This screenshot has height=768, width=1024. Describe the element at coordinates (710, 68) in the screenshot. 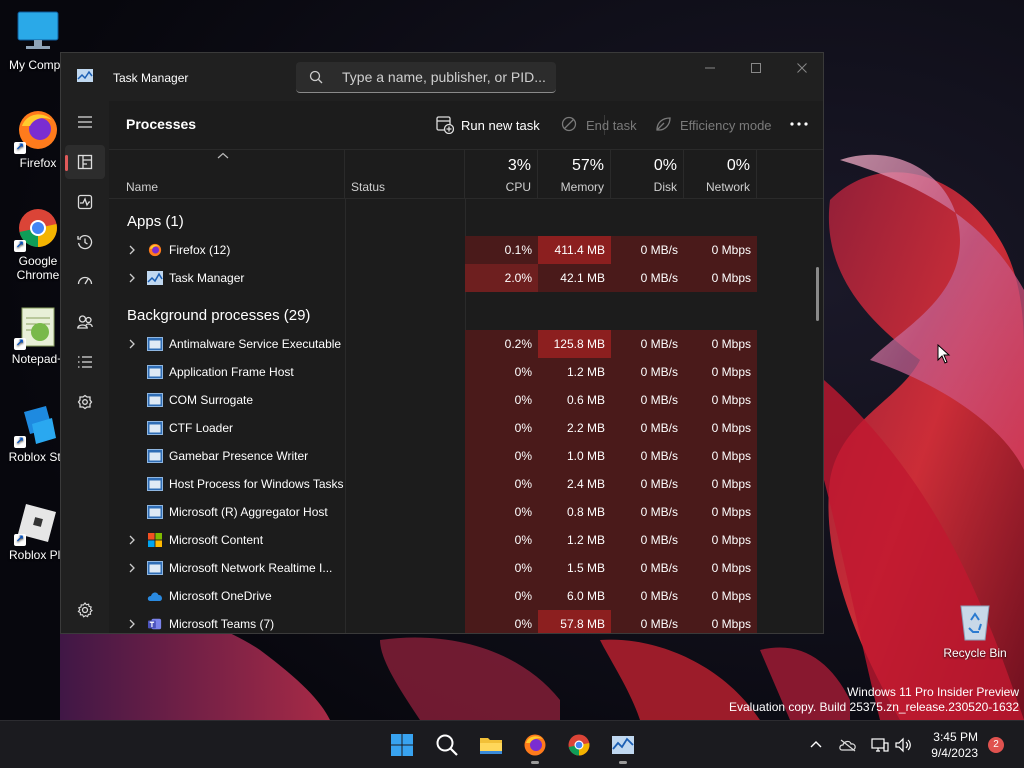

I see `minimize-button` at that location.